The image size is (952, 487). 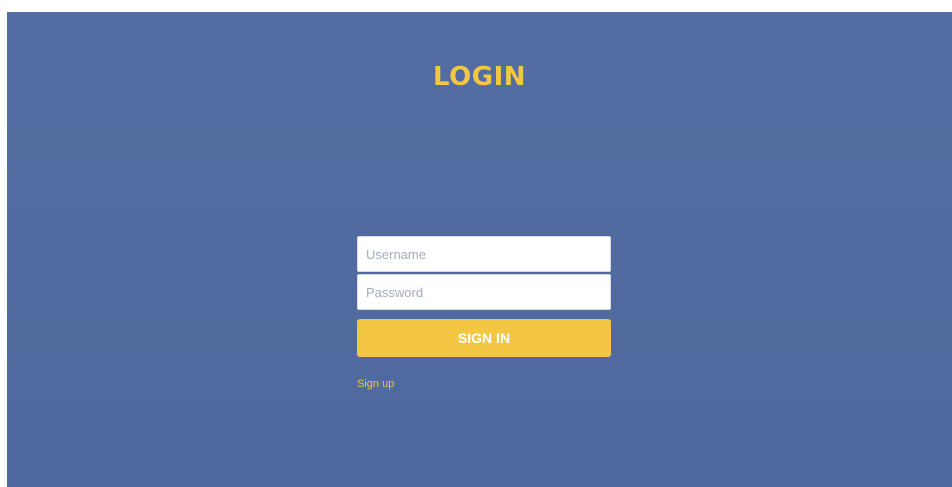 What do you see at coordinates (375, 384) in the screenshot?
I see `signup-link: Sign up` at bounding box center [375, 384].